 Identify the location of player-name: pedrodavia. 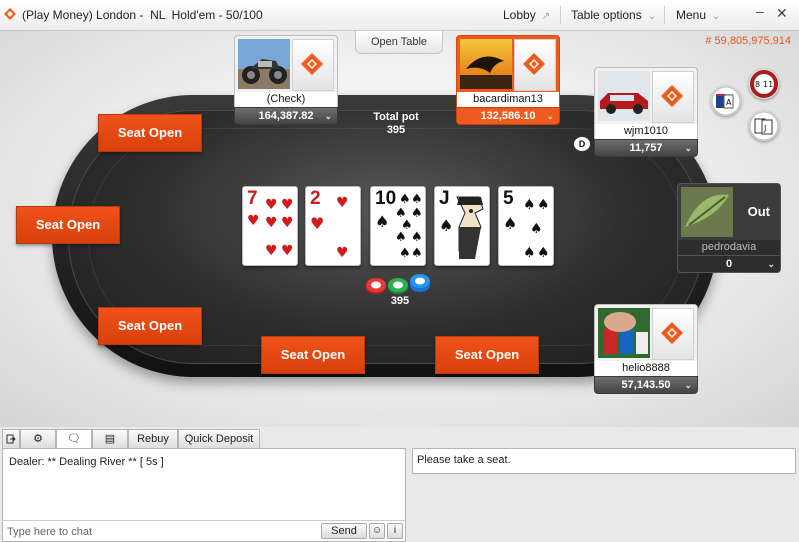
(729, 247).